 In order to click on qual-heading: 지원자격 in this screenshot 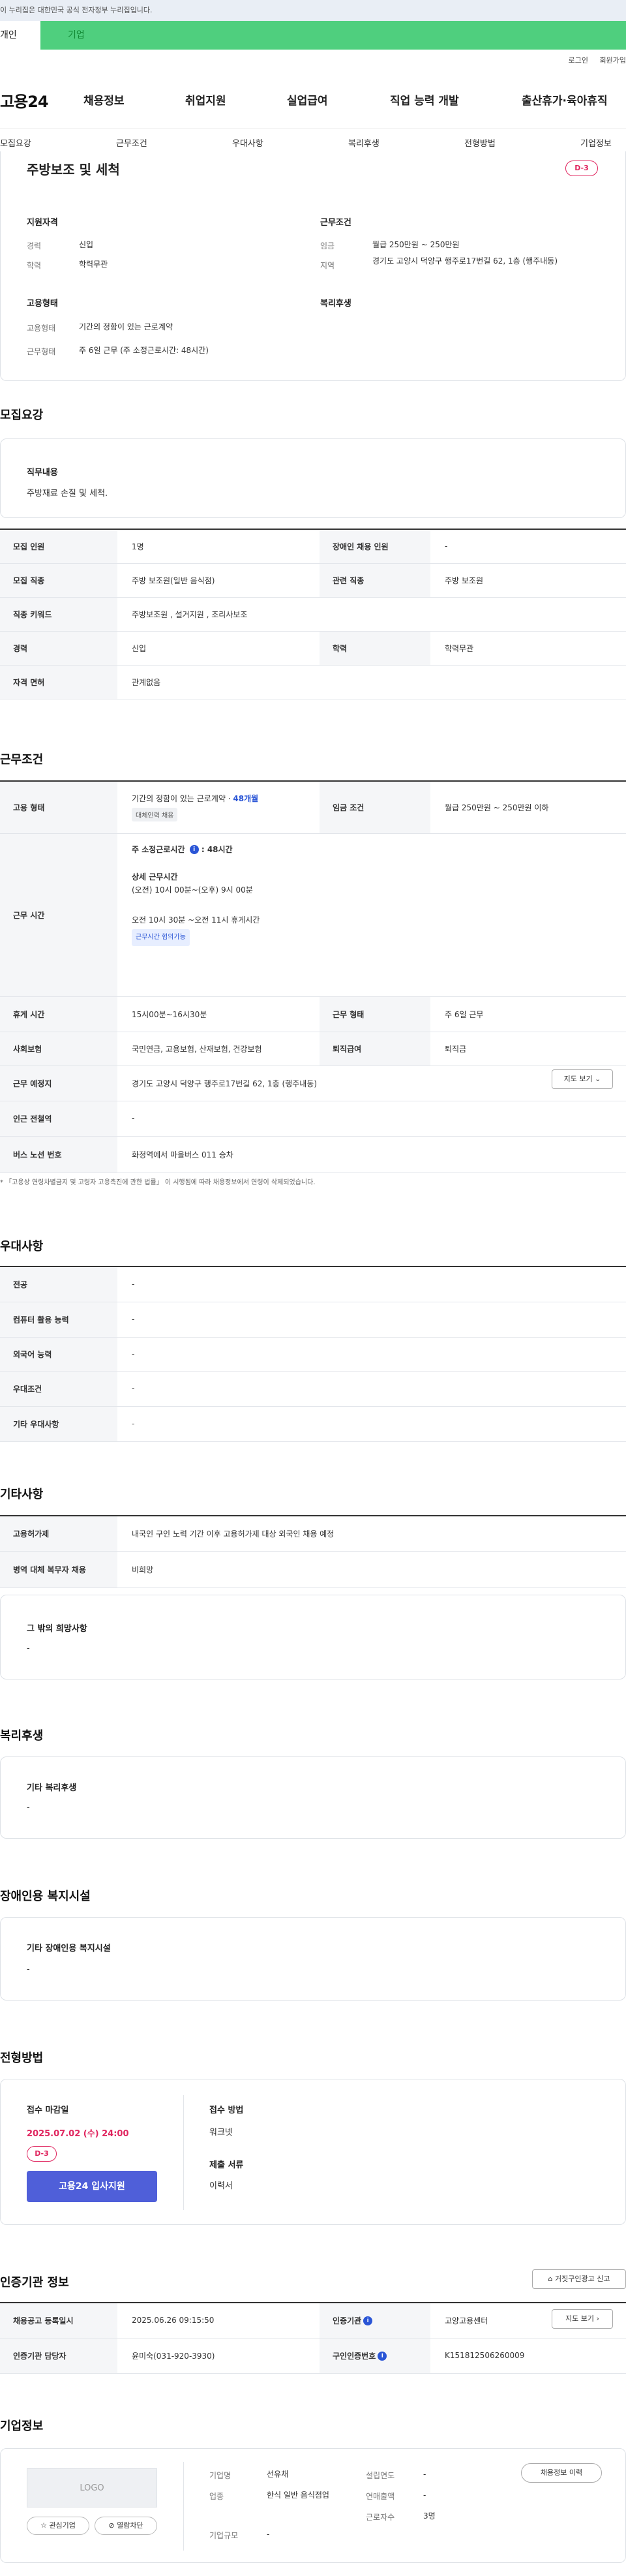, I will do `click(42, 223)`.